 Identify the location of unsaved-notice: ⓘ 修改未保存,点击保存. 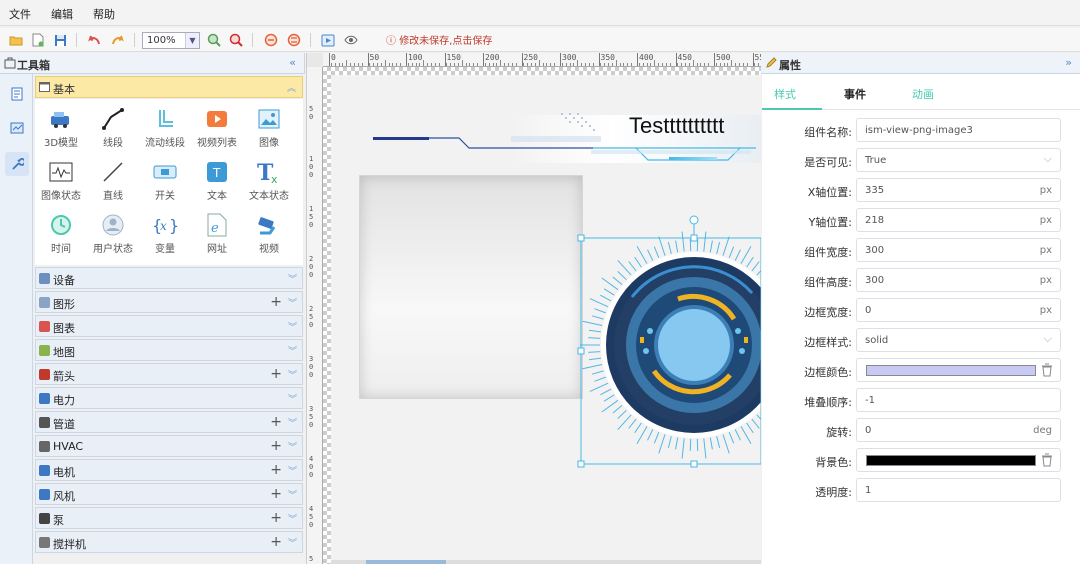
(439, 39).